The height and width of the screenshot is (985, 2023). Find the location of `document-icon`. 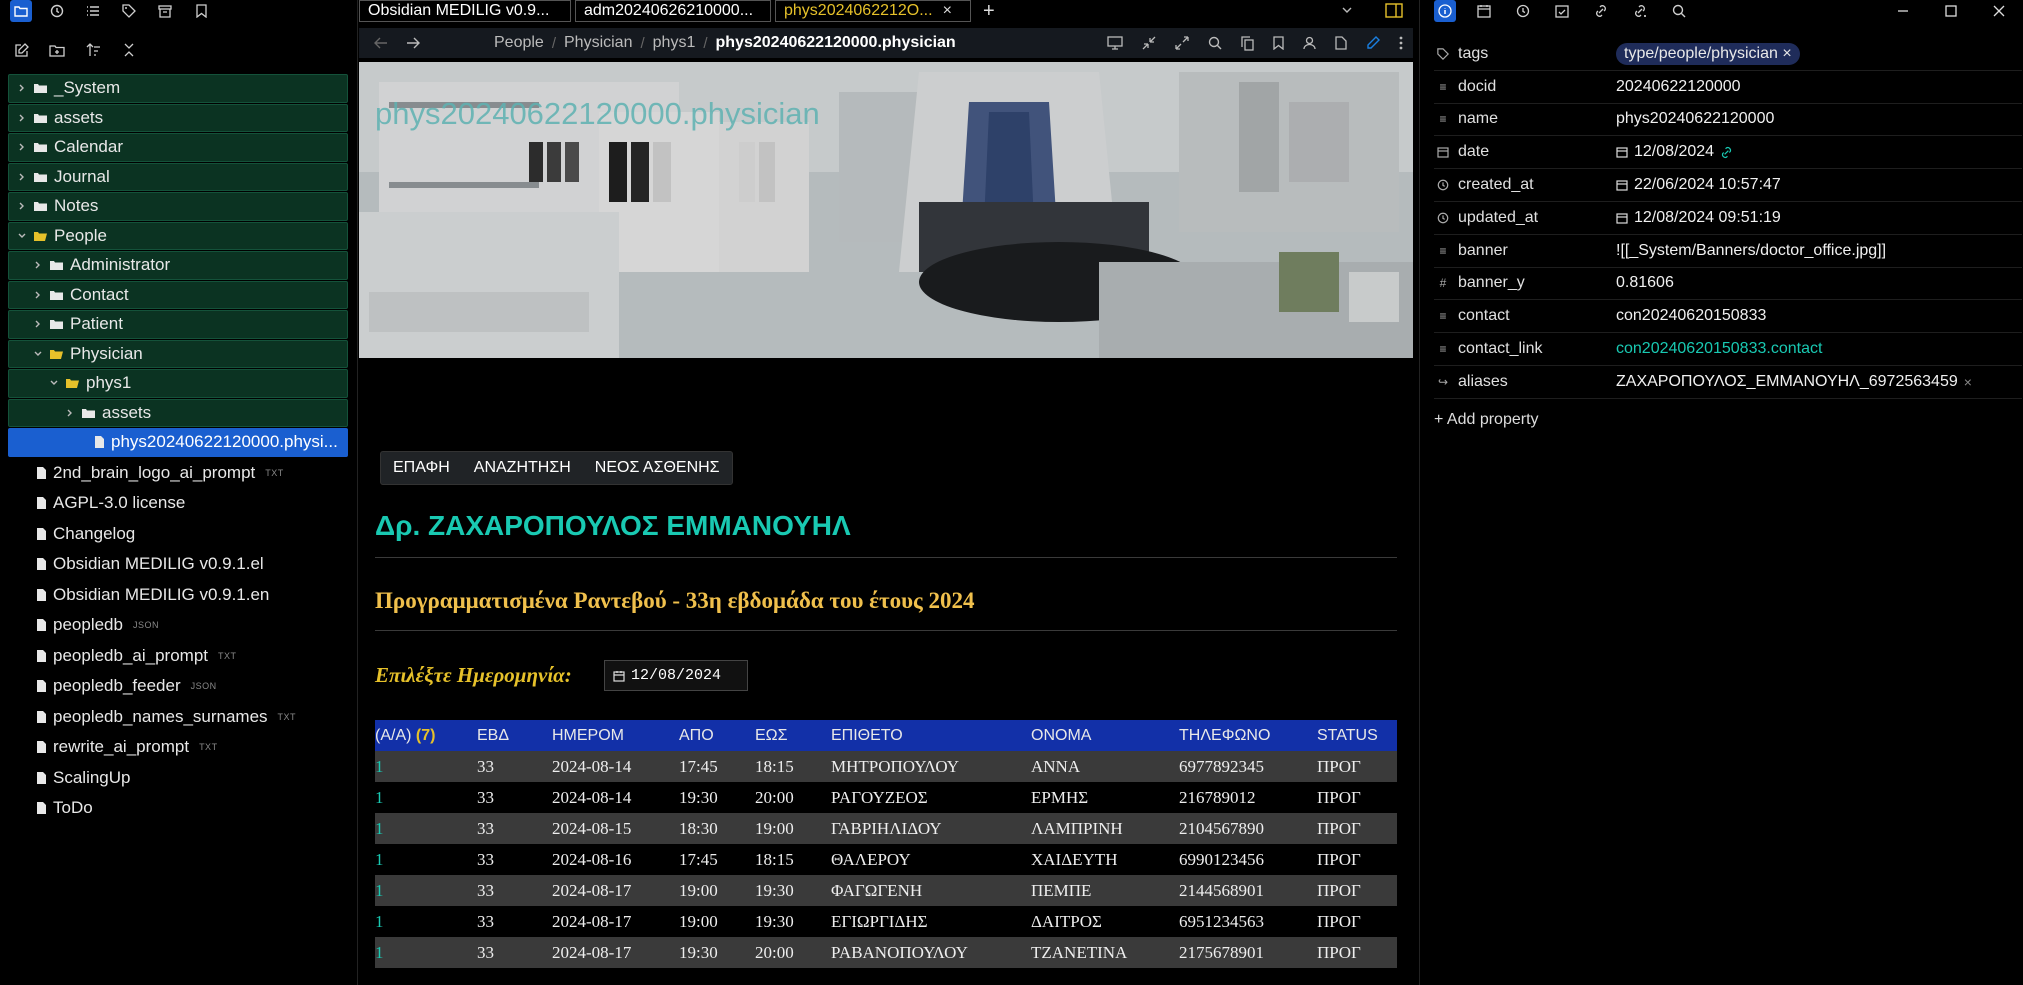

document-icon is located at coordinates (1341, 43).